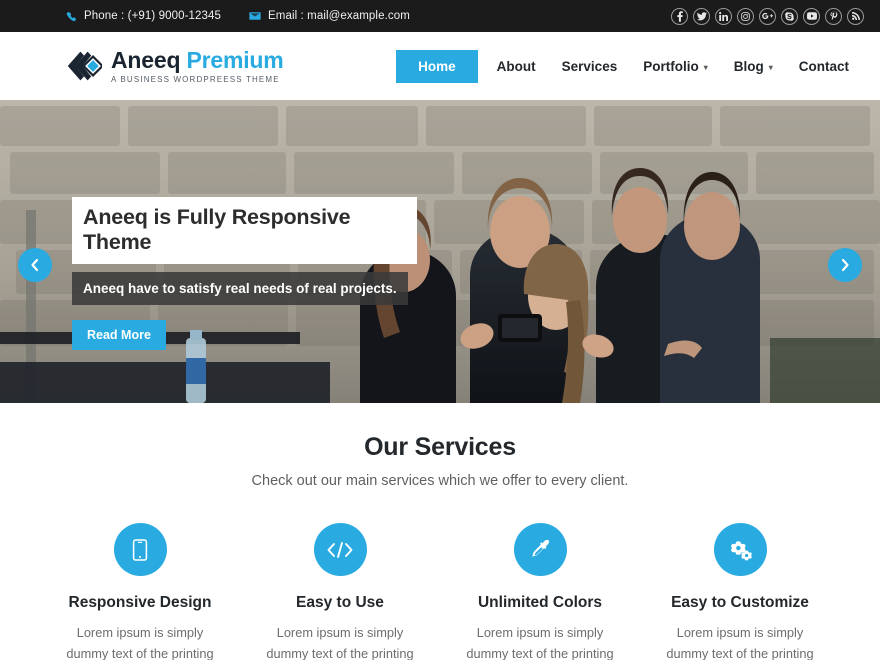 This screenshot has width=880, height=660. I want to click on youtube-icon, so click(811, 16).